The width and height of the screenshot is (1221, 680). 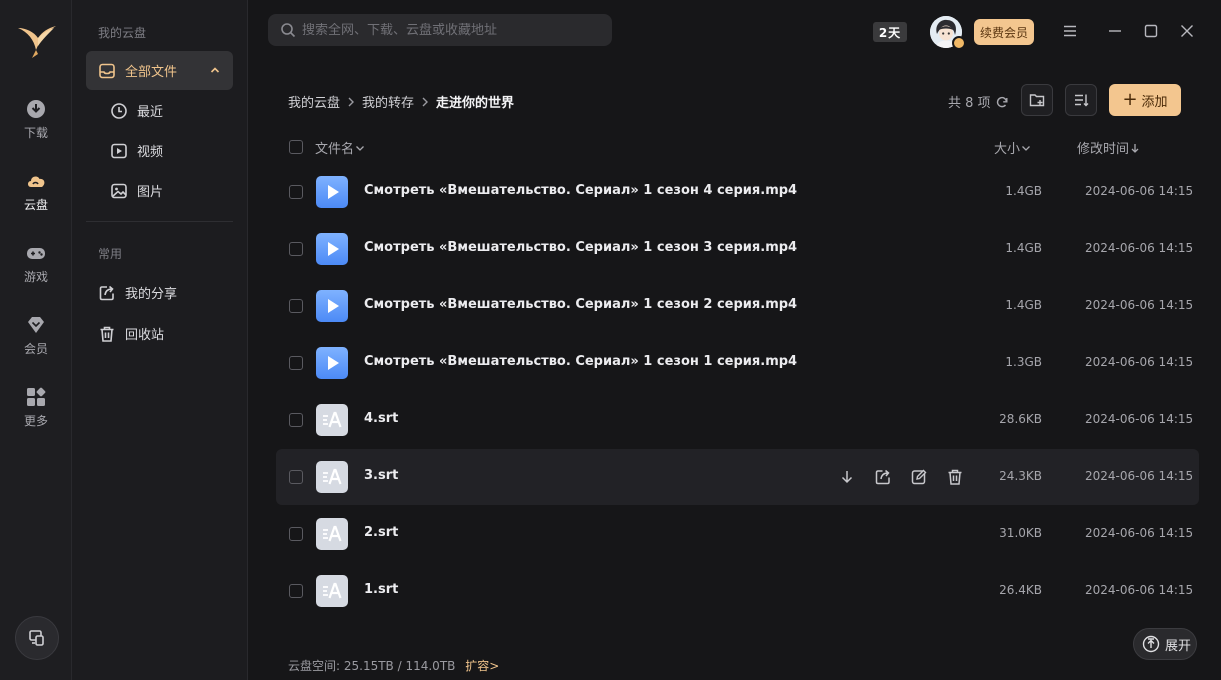 I want to click on sidebar-item-recent: 最近, so click(x=159, y=110).